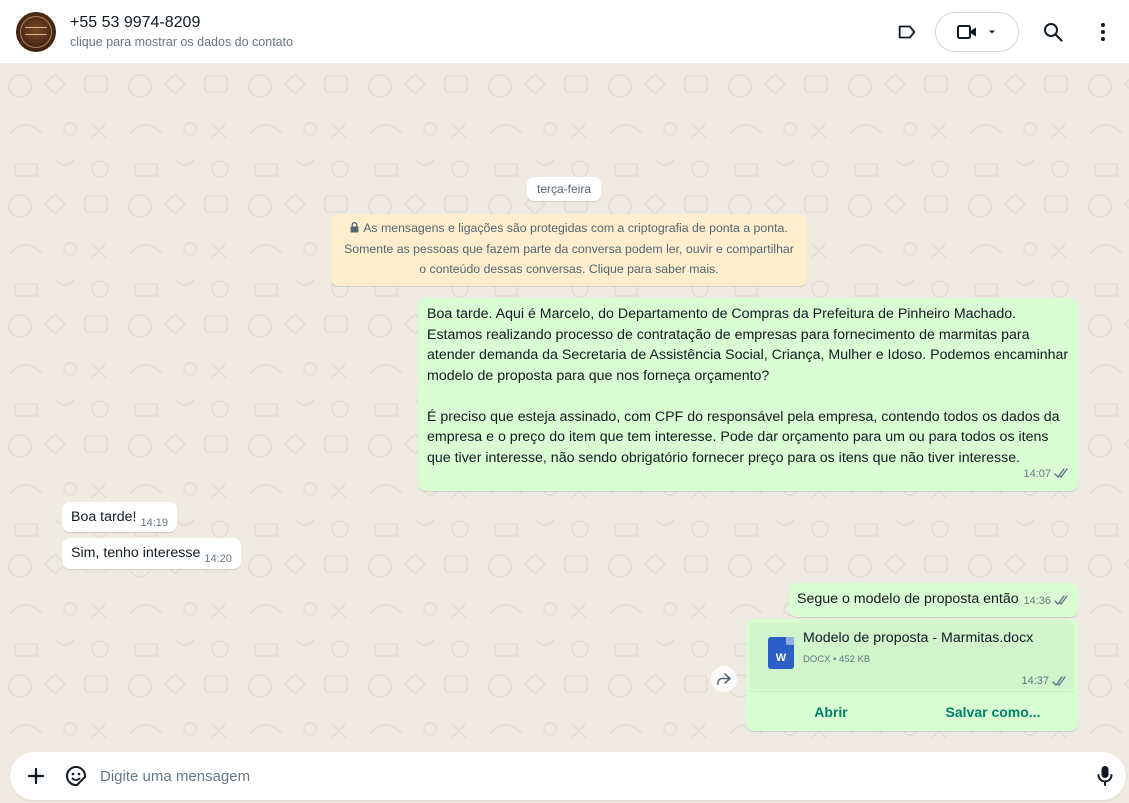 The image size is (1129, 803). I want to click on sticker-icon, so click(76, 775).